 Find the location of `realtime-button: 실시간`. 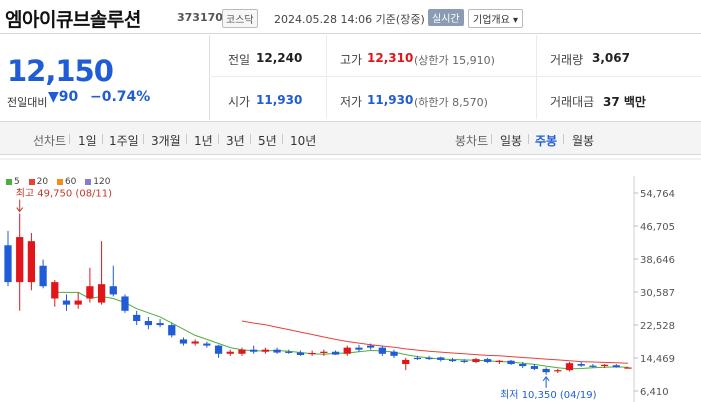

realtime-button: 실시간 is located at coordinates (446, 17).